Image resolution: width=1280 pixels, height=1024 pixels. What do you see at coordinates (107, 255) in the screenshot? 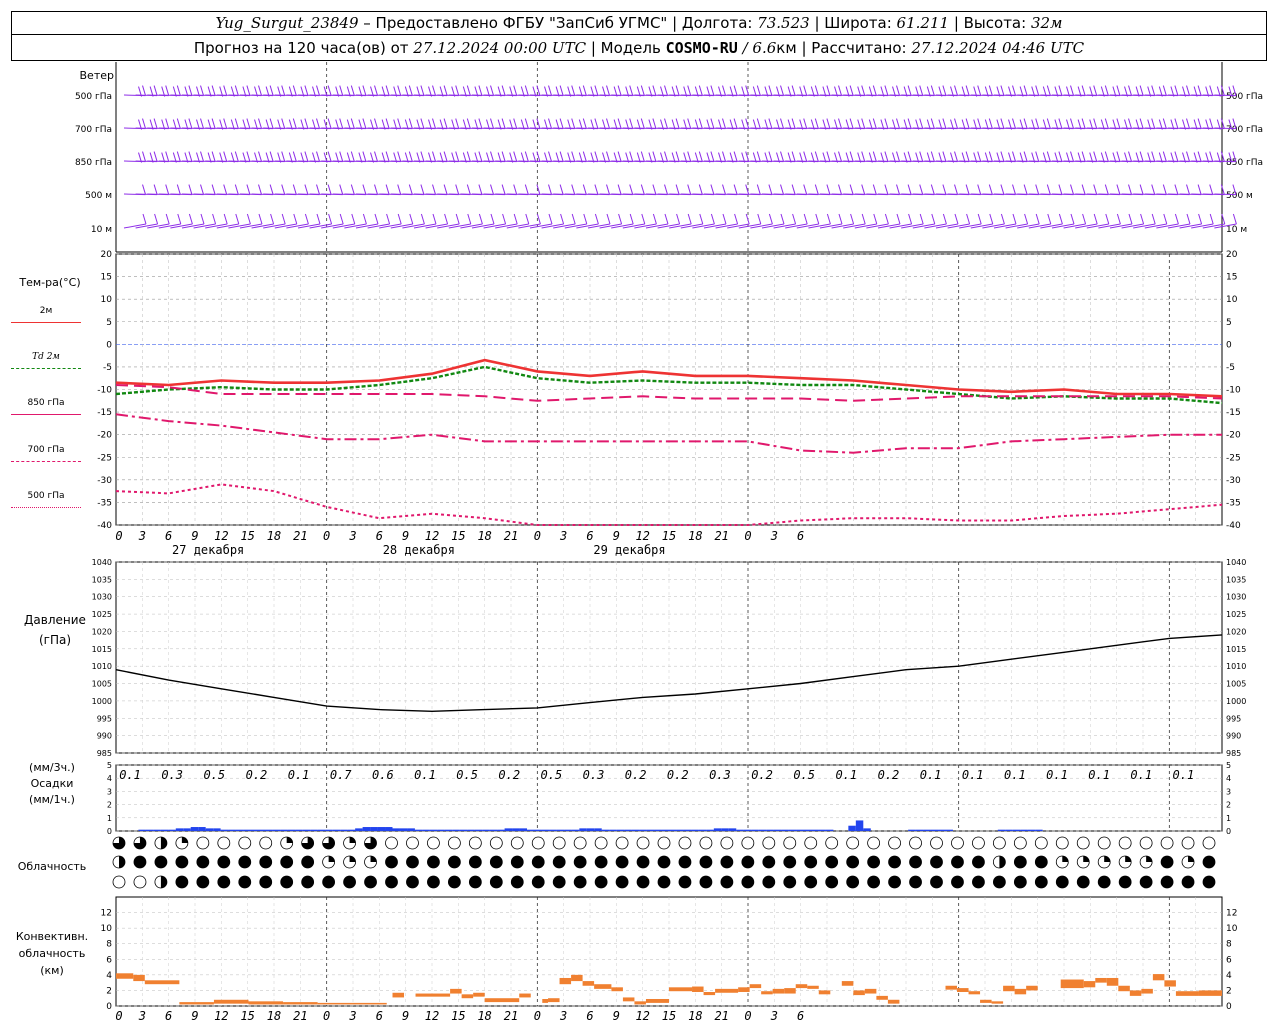
I see `temp-ytick-left: 20` at bounding box center [107, 255].